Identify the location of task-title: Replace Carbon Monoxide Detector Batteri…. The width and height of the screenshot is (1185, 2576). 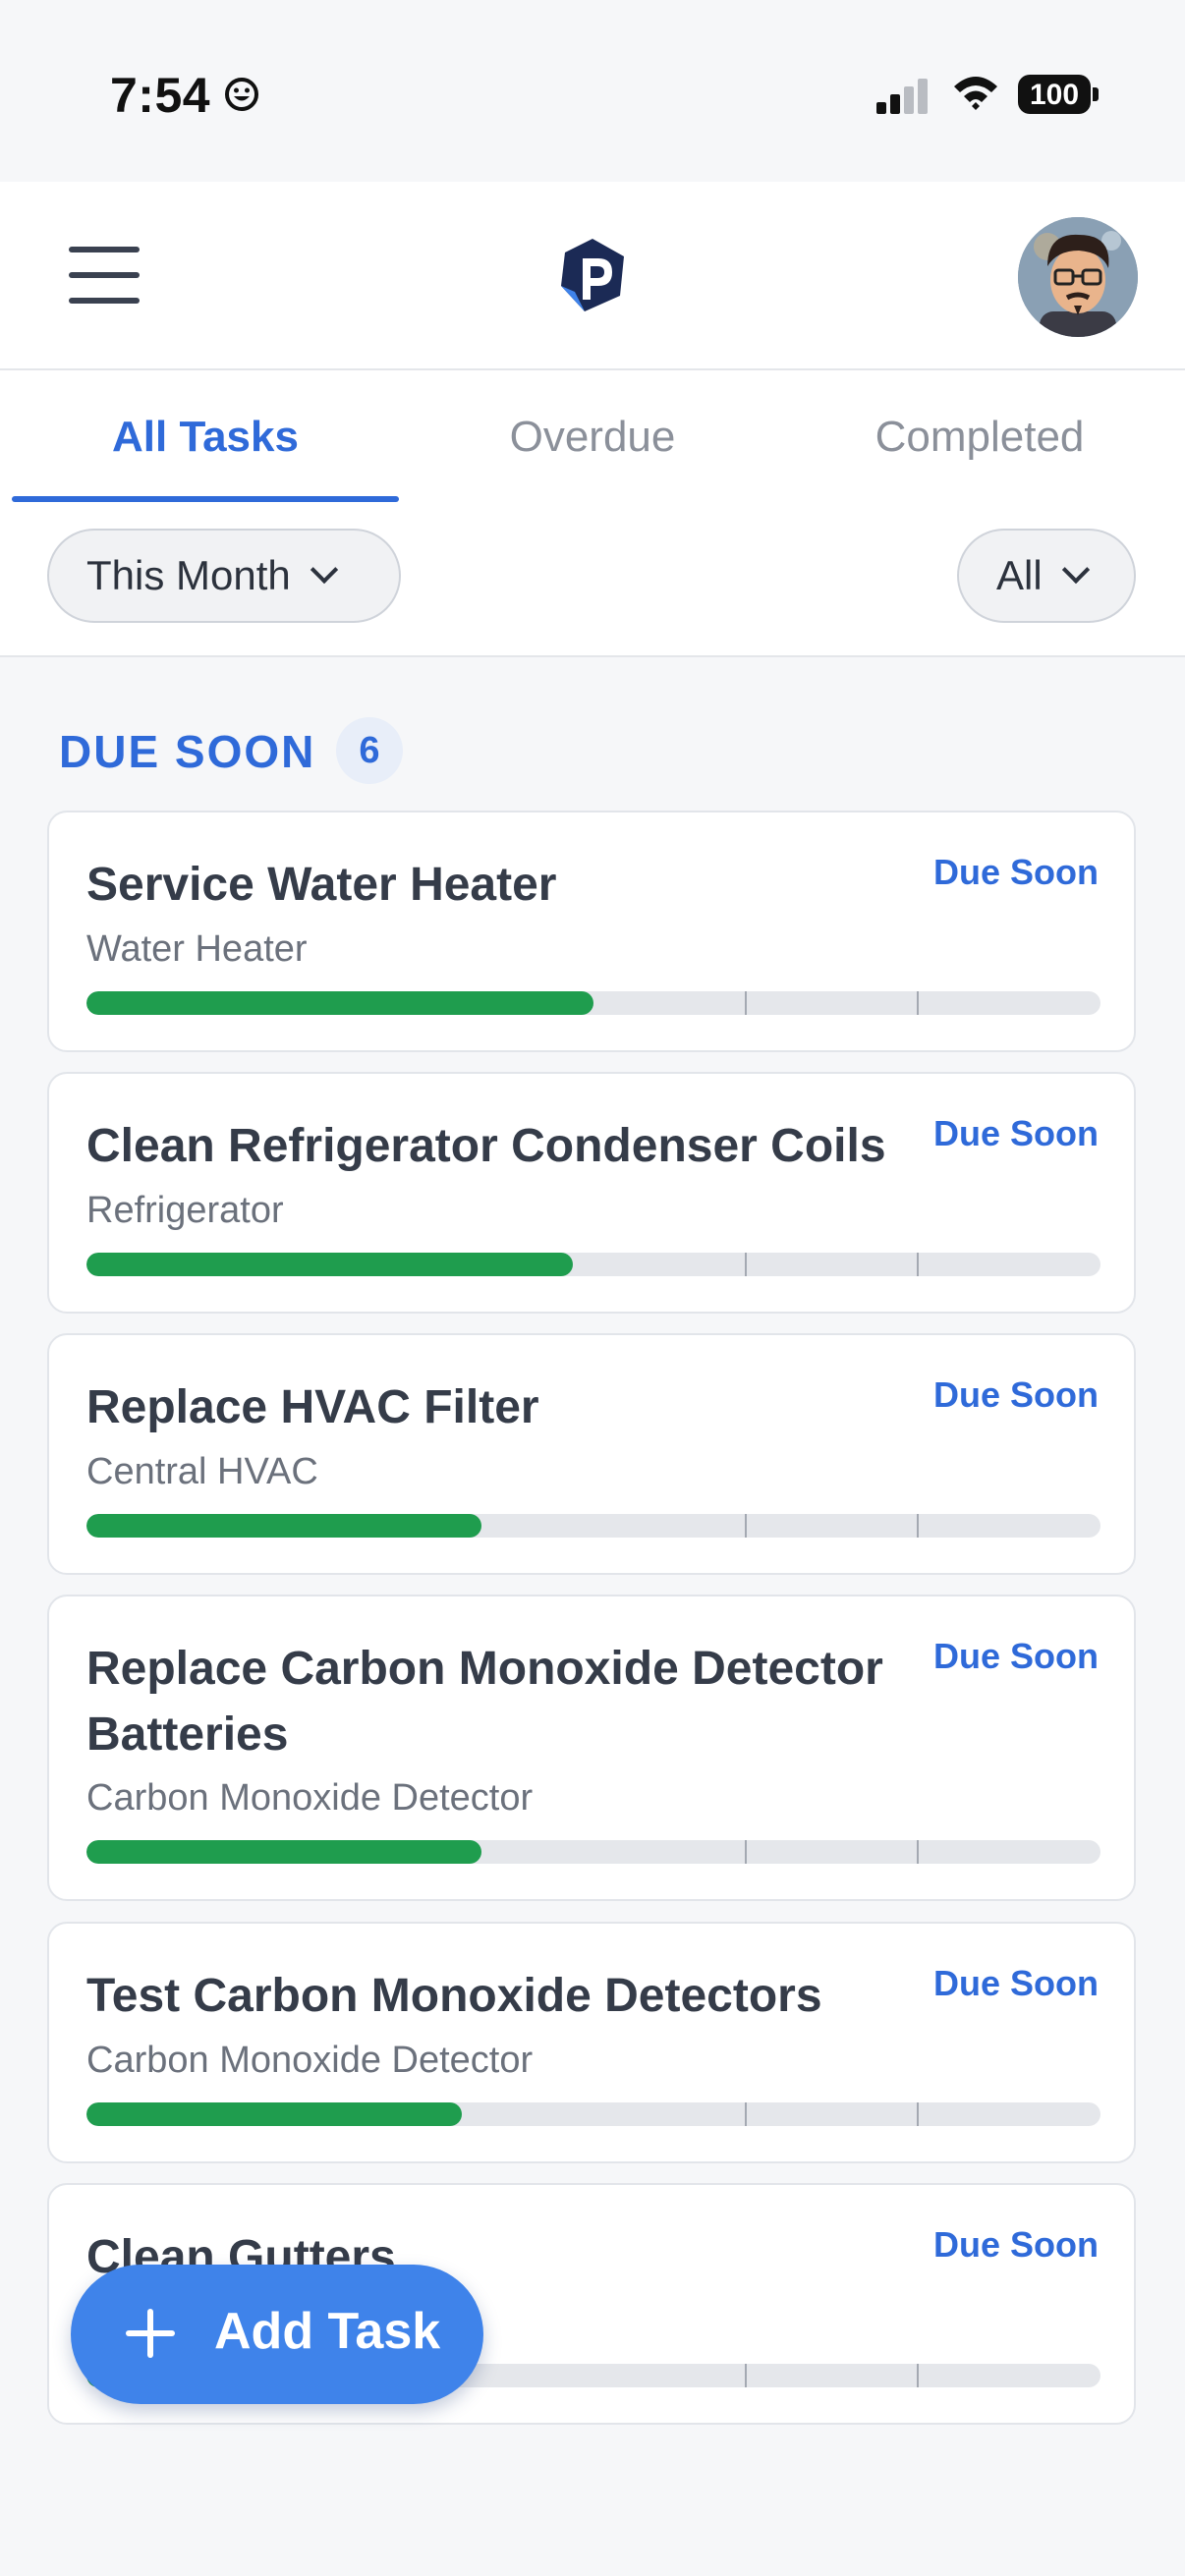
(485, 1702).